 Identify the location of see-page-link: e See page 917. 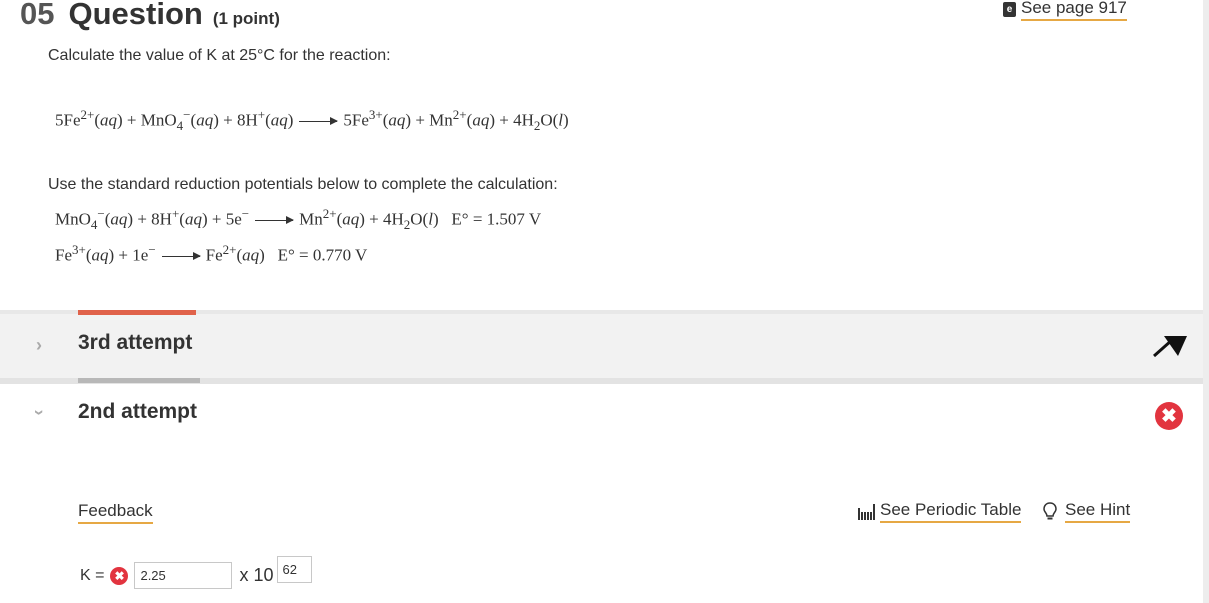
(1065, 10).